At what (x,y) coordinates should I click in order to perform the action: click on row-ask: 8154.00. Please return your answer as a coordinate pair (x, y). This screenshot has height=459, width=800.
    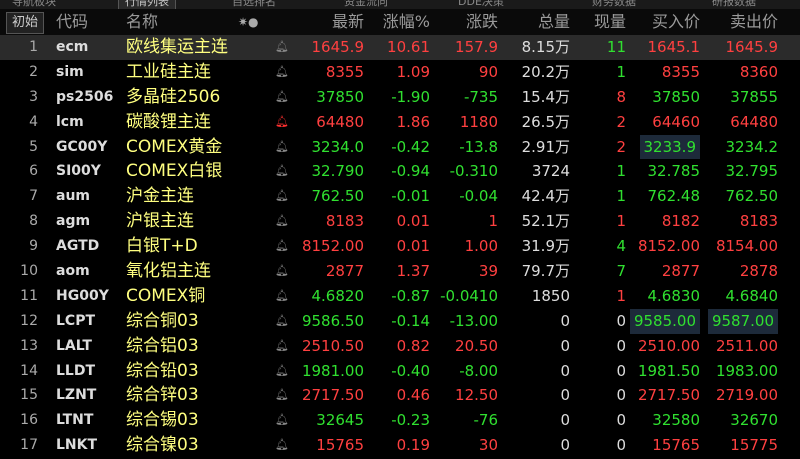
    Looking at the image, I should click on (746, 246).